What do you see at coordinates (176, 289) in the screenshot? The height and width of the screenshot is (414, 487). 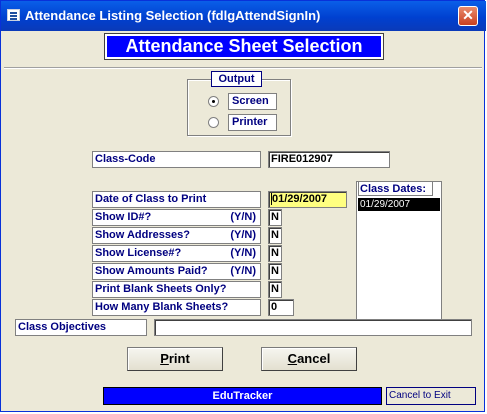 I see `print-blank-only-label: Print Blank Sheets Only?` at bounding box center [176, 289].